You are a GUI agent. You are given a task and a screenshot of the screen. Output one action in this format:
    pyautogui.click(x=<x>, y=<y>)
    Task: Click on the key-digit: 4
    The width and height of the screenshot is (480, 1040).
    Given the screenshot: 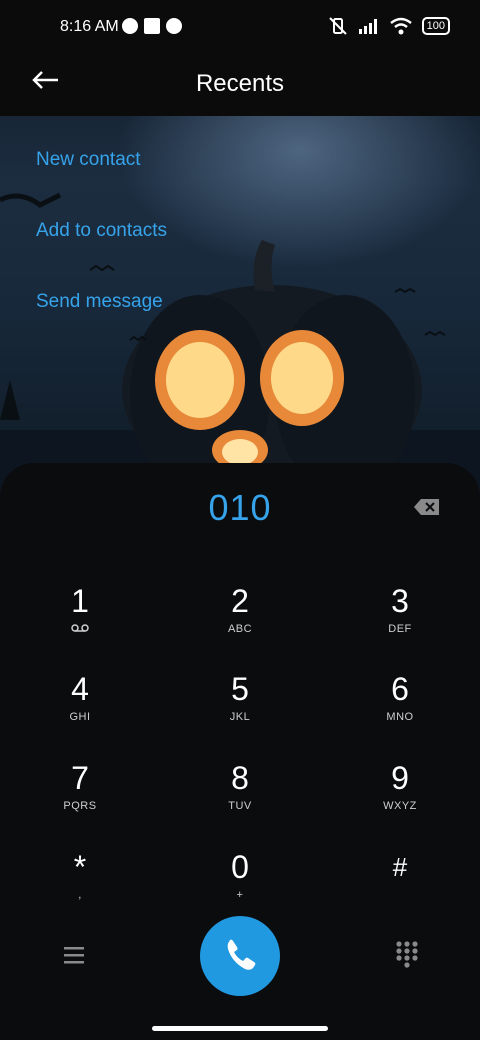 What is the action you would take?
    pyautogui.click(x=80, y=689)
    